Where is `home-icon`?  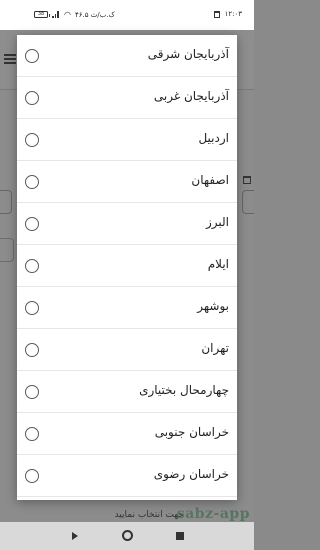 home-icon is located at coordinates (127, 535).